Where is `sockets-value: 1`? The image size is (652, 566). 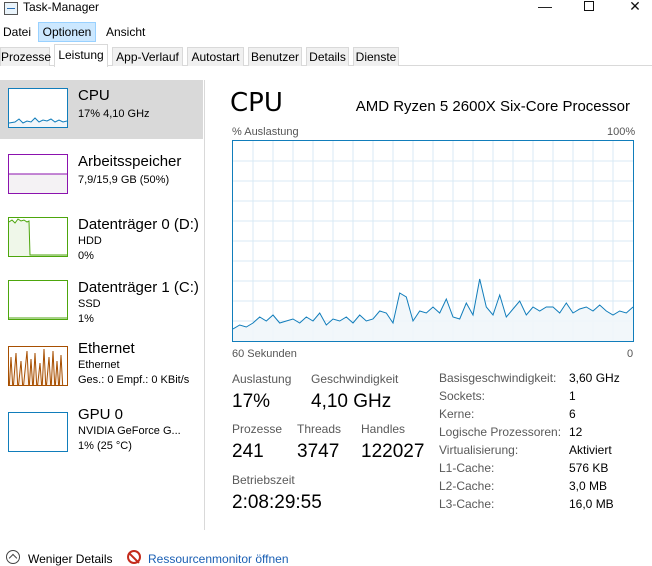
sockets-value: 1 is located at coordinates (572, 396).